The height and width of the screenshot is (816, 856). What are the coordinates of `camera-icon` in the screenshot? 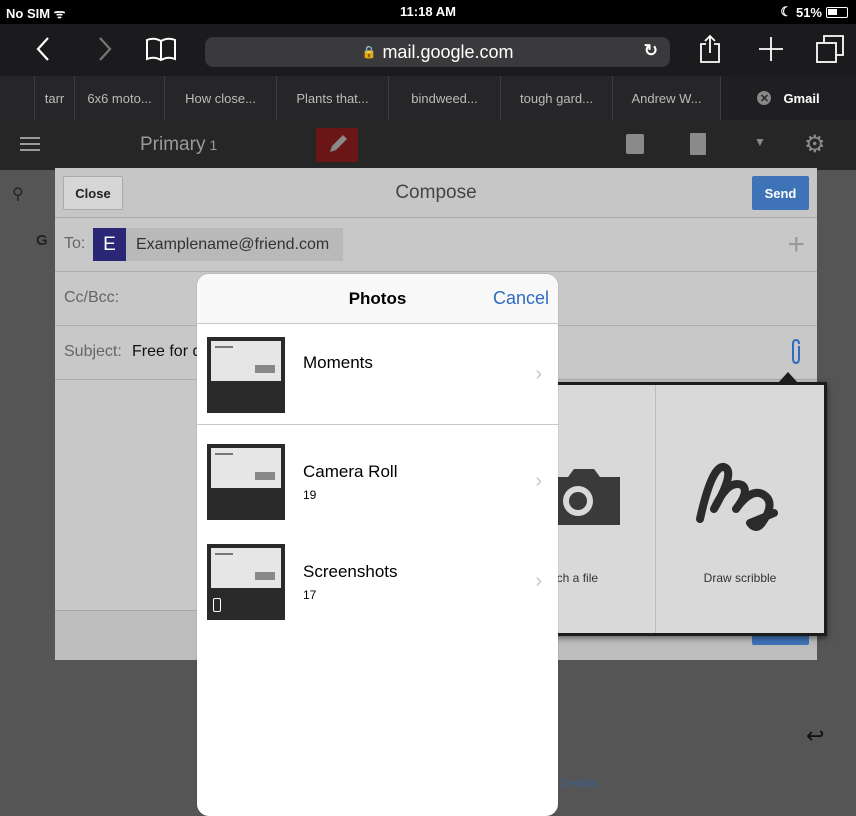 It's located at (584, 497).